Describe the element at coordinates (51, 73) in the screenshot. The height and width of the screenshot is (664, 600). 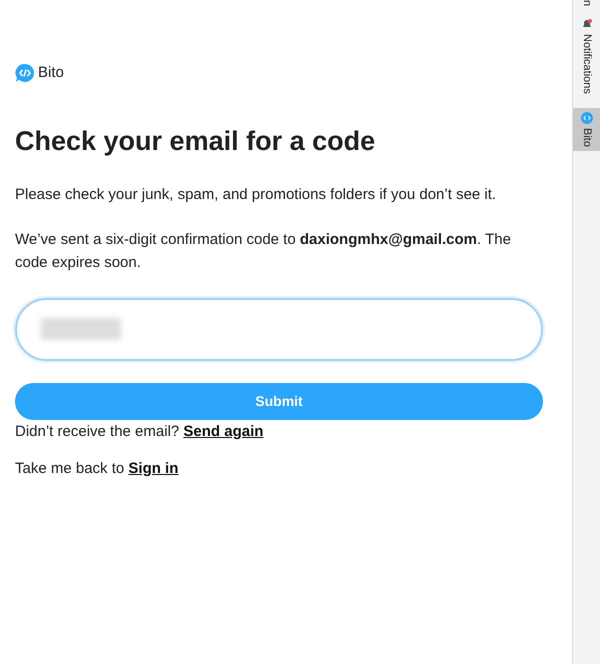
I see `brand-name: Bito` at that location.